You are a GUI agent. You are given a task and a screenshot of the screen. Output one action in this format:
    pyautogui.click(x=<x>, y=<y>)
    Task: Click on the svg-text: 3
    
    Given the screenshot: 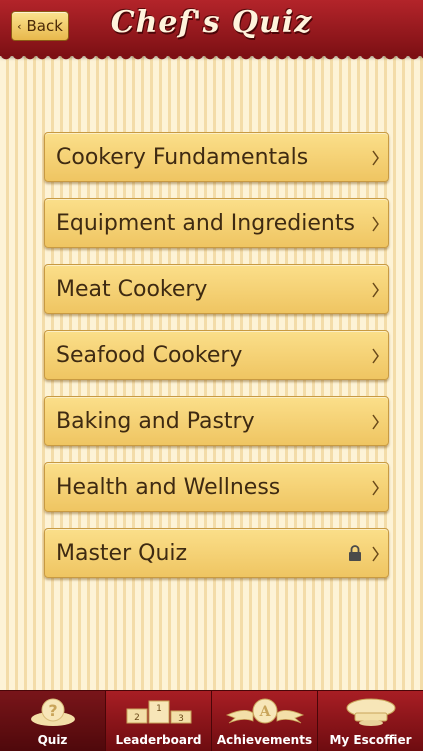 What is the action you would take?
    pyautogui.click(x=181, y=719)
    